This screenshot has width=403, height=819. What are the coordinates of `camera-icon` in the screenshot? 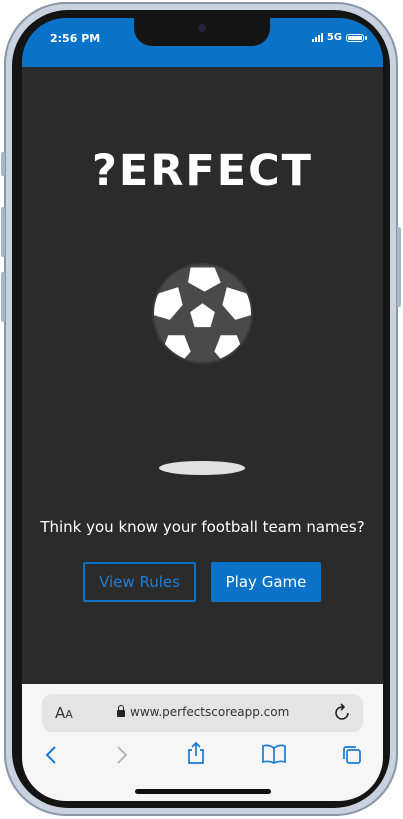 It's located at (202, 28).